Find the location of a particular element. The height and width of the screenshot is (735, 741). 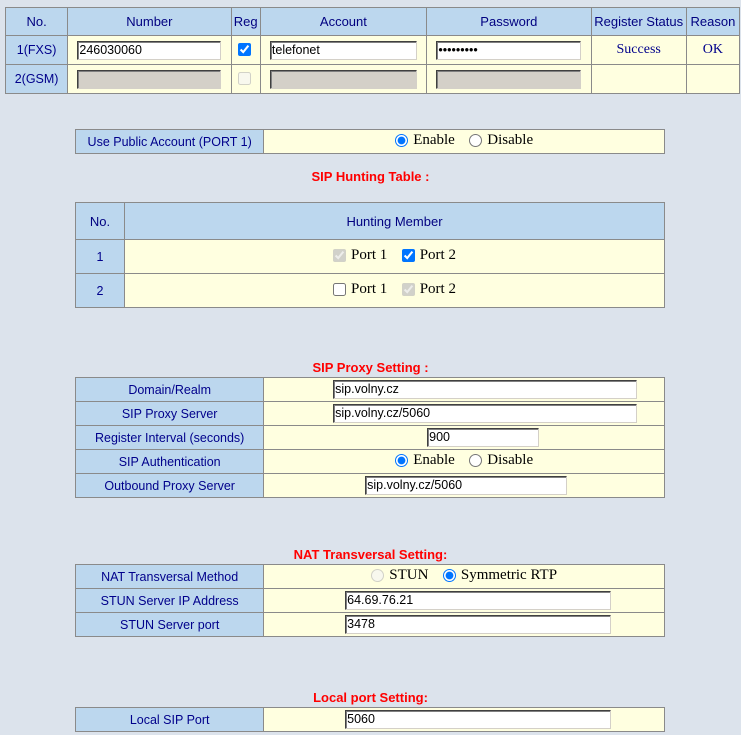

public-account-enable-radio is located at coordinates (402, 140).